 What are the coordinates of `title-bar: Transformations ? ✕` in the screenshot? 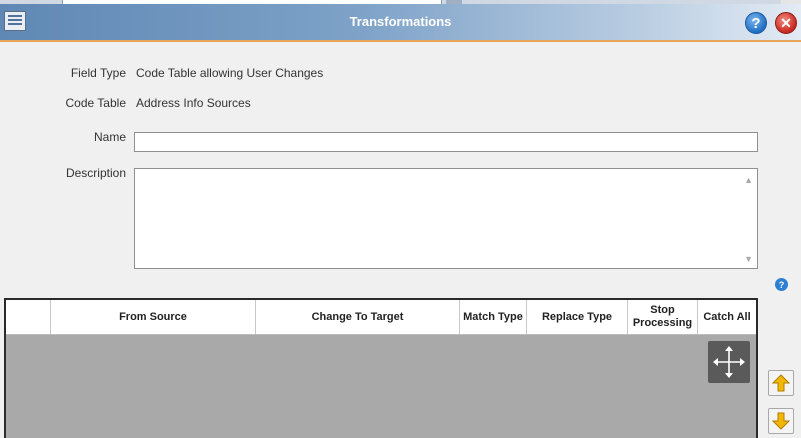 It's located at (400, 22).